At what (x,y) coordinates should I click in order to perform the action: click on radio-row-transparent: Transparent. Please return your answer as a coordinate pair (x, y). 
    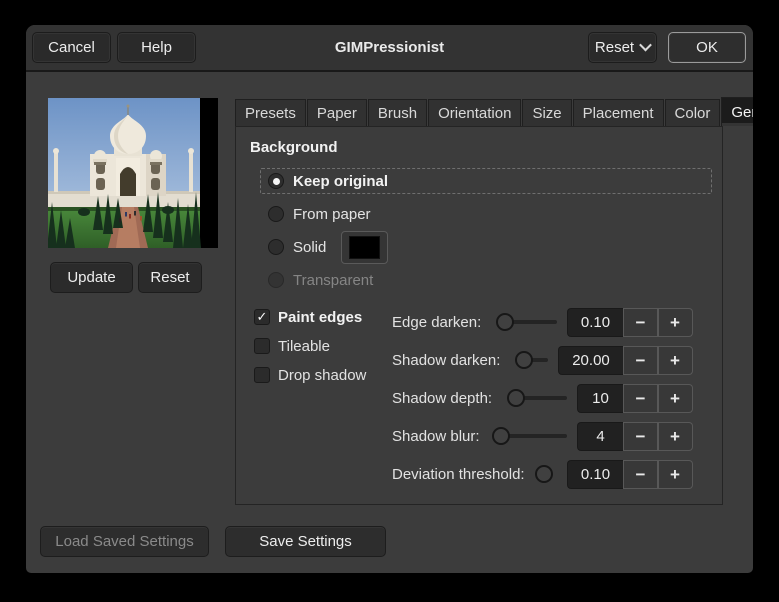
    Looking at the image, I should click on (486, 280).